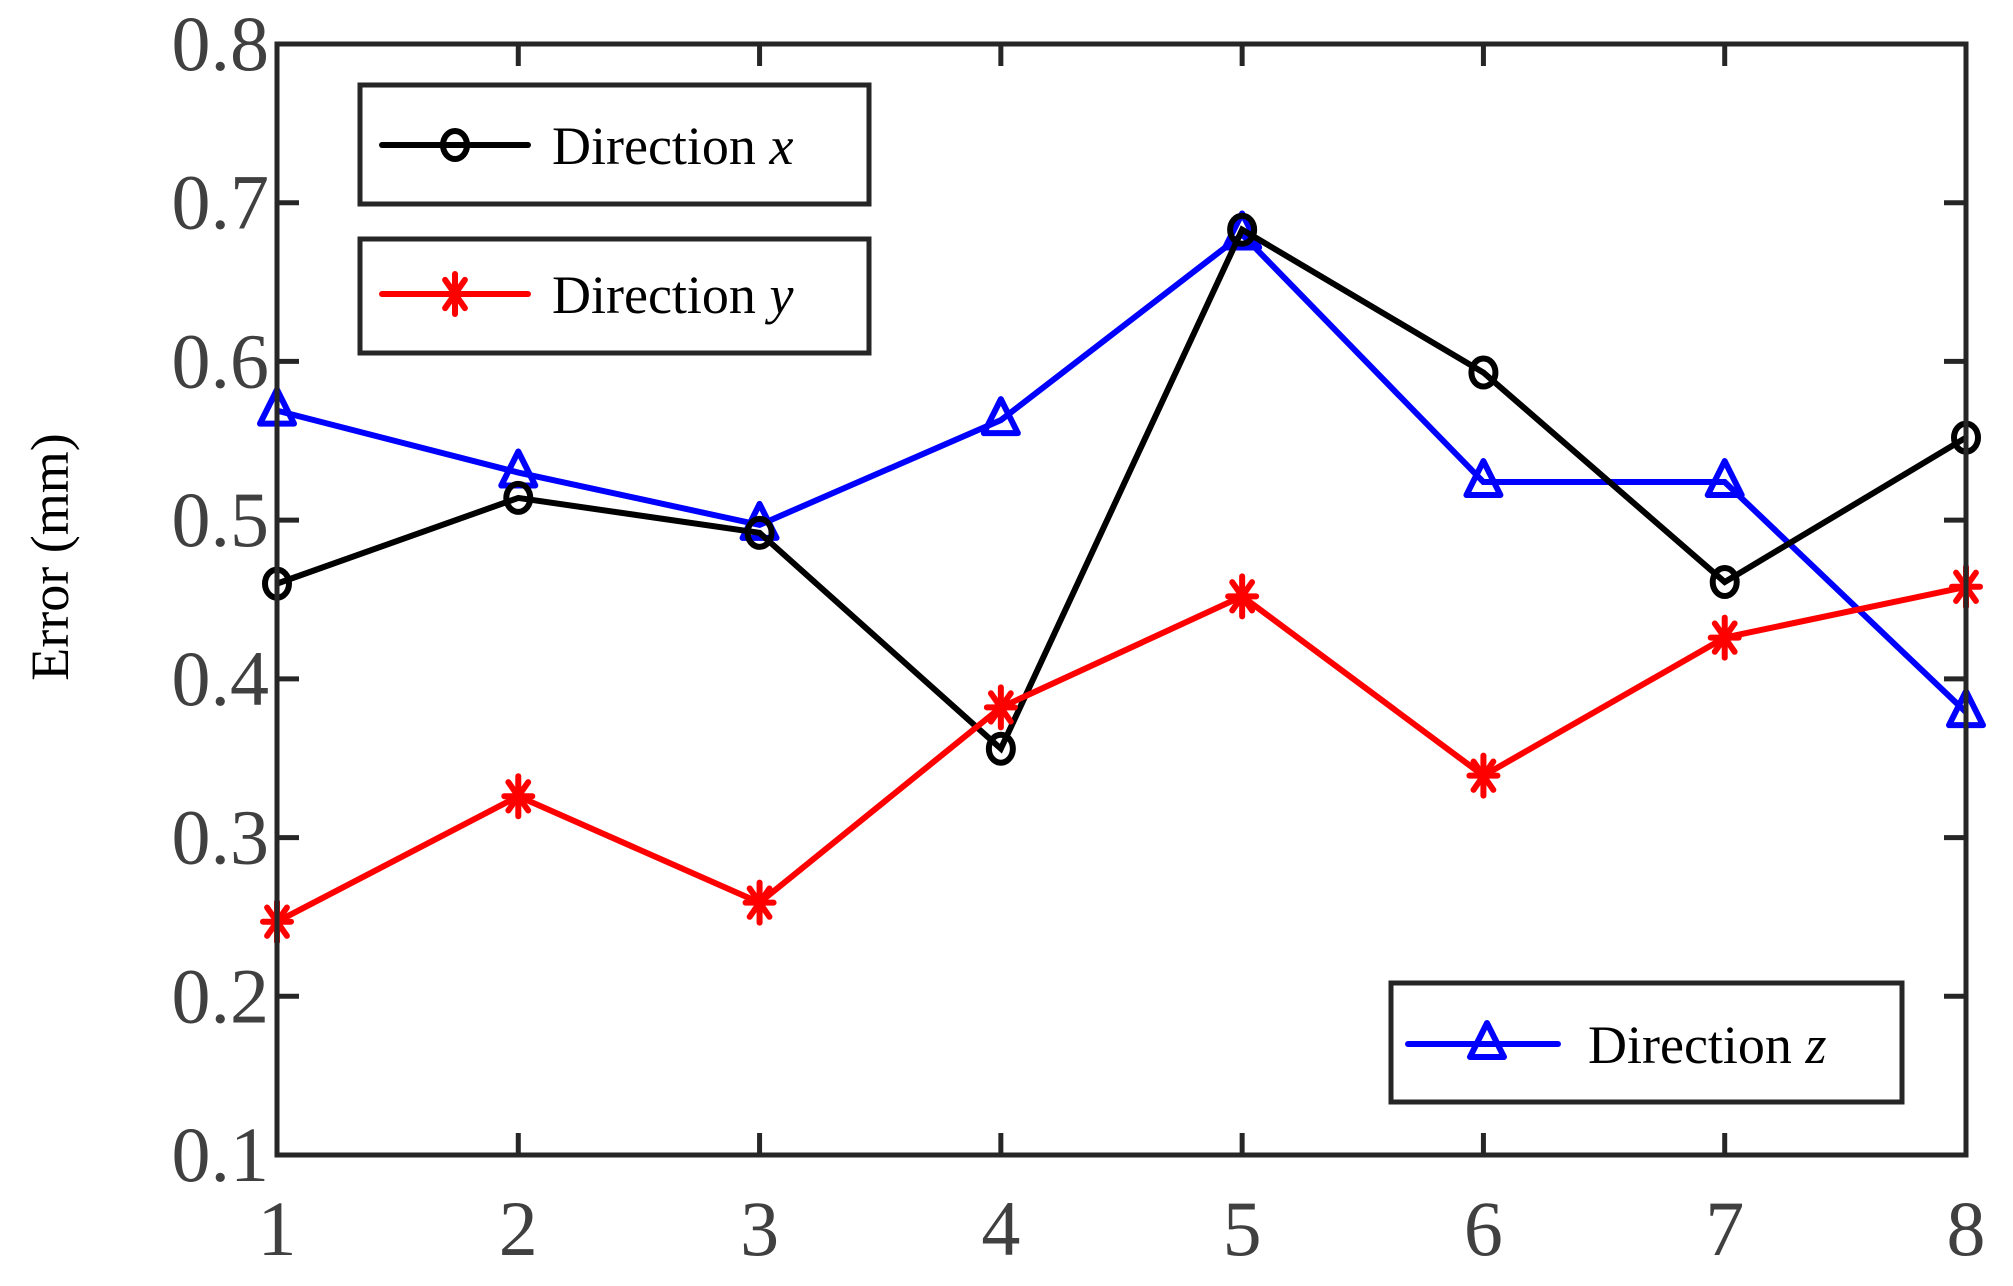 This screenshot has height=1286, width=2013. I want to click on y-axis-label: Error (mm), so click(50, 556).